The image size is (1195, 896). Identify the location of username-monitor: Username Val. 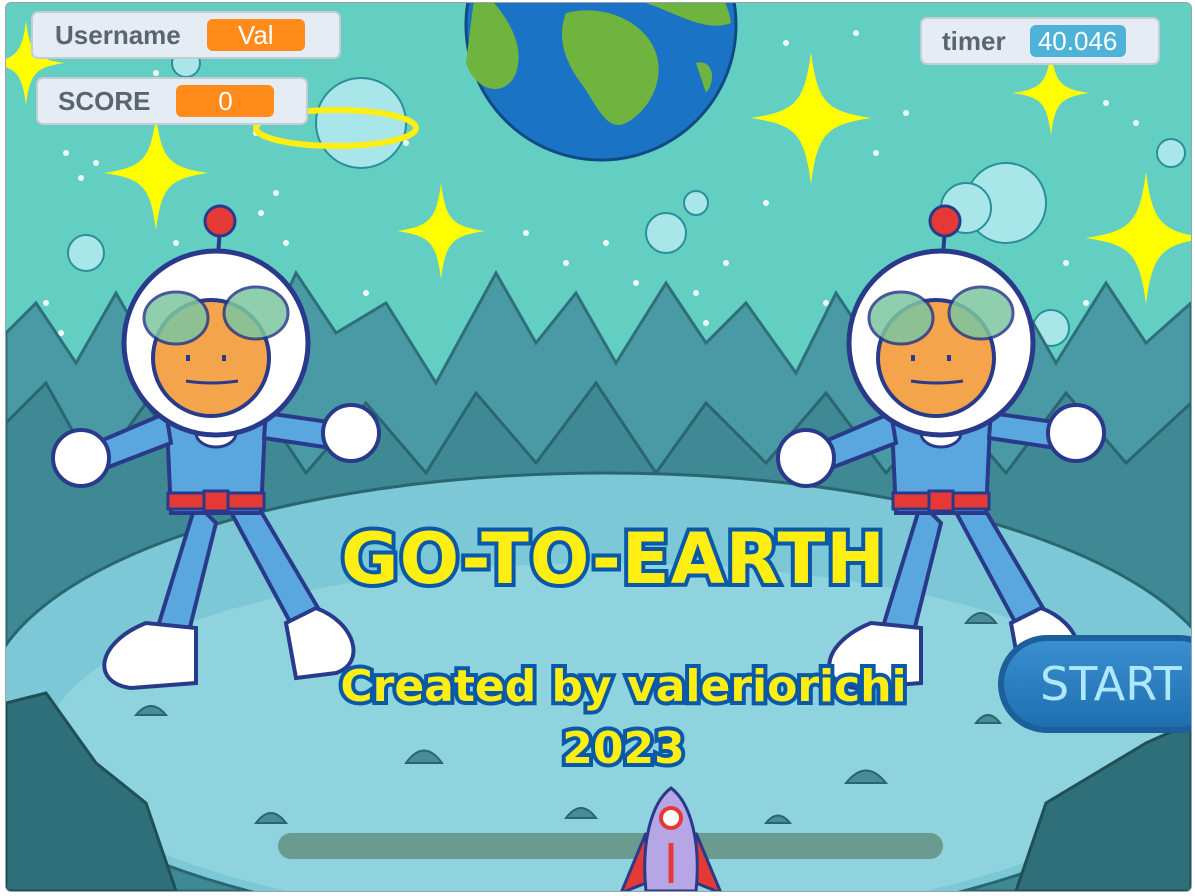
(186, 35).